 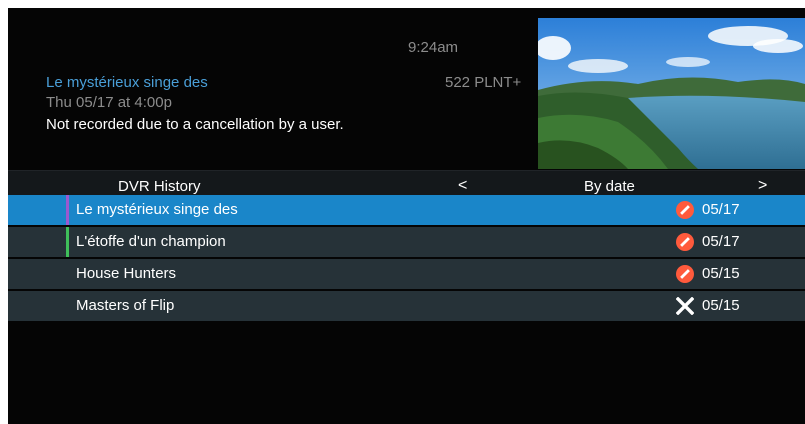 What do you see at coordinates (109, 102) in the screenshot?
I see `program-airtime: Thu 05/17 at 4:00p` at bounding box center [109, 102].